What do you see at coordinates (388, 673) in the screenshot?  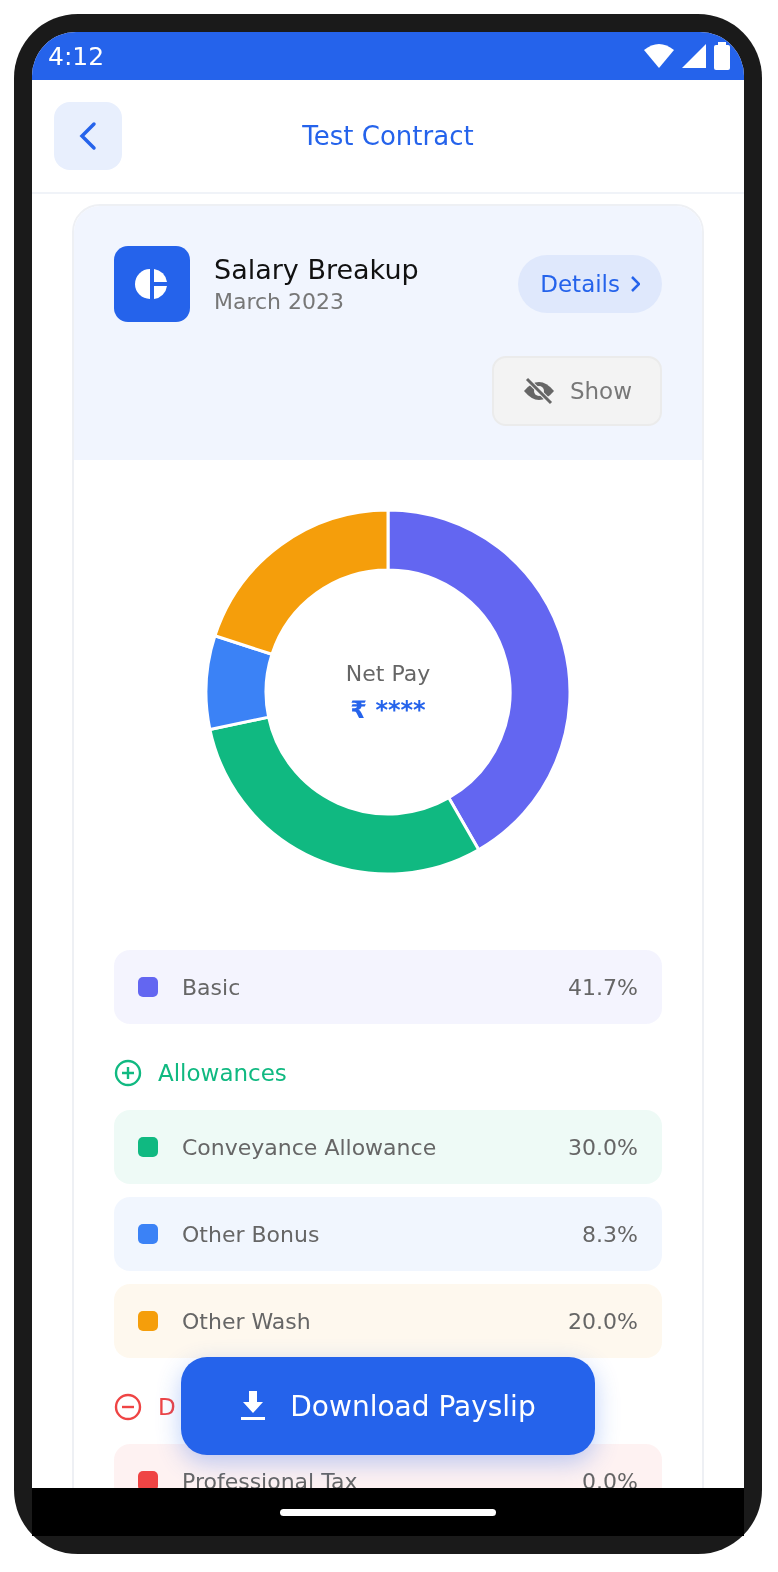 I see `net-pay-label: Net Pay` at bounding box center [388, 673].